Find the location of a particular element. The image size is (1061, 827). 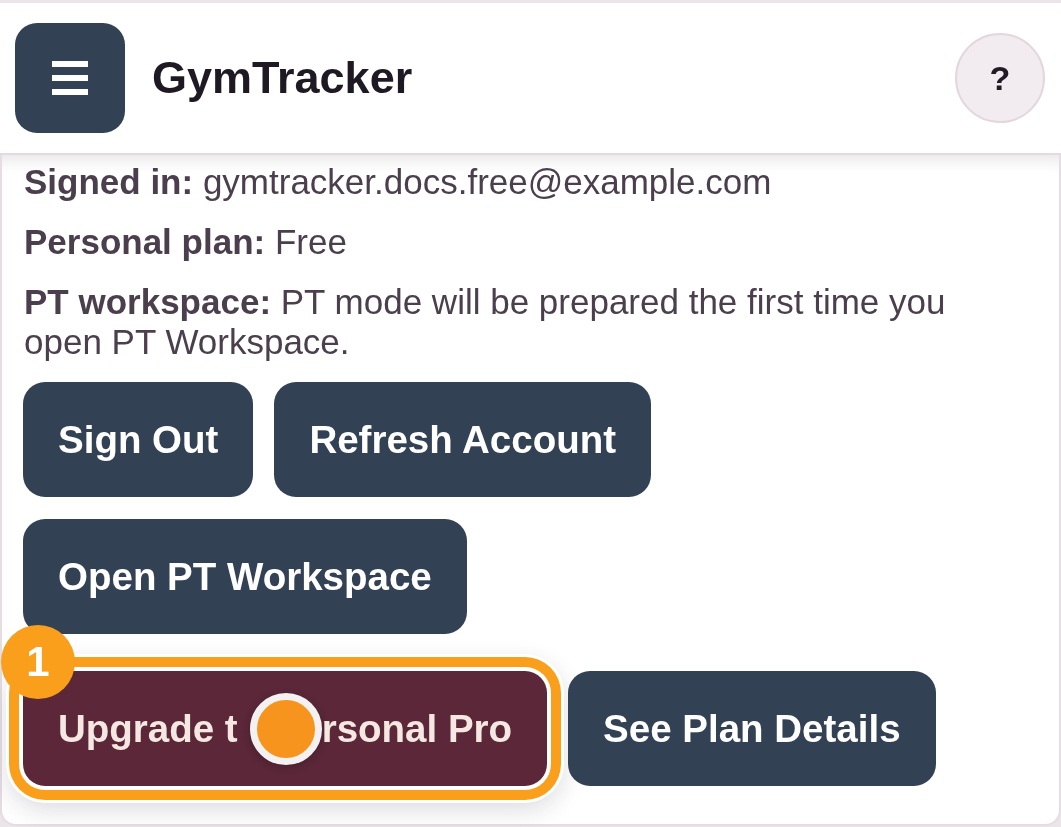

menu-button is located at coordinates (70, 78).